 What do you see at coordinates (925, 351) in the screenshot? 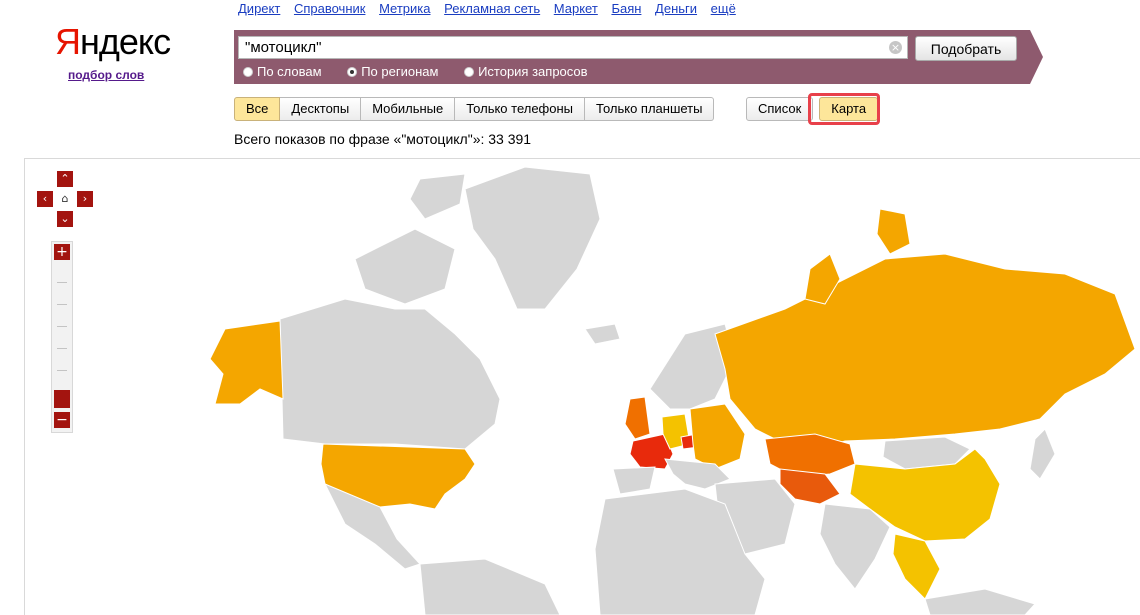
I see `region-russia` at bounding box center [925, 351].